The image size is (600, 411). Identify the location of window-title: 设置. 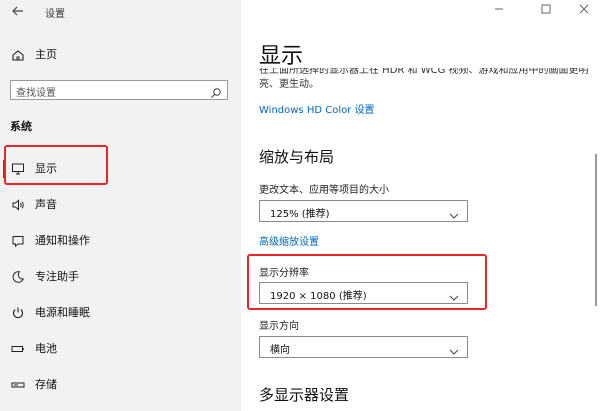
(55, 14).